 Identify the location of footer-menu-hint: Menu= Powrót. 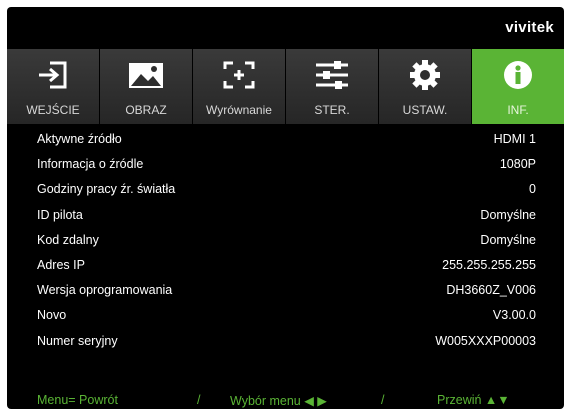
(77, 400).